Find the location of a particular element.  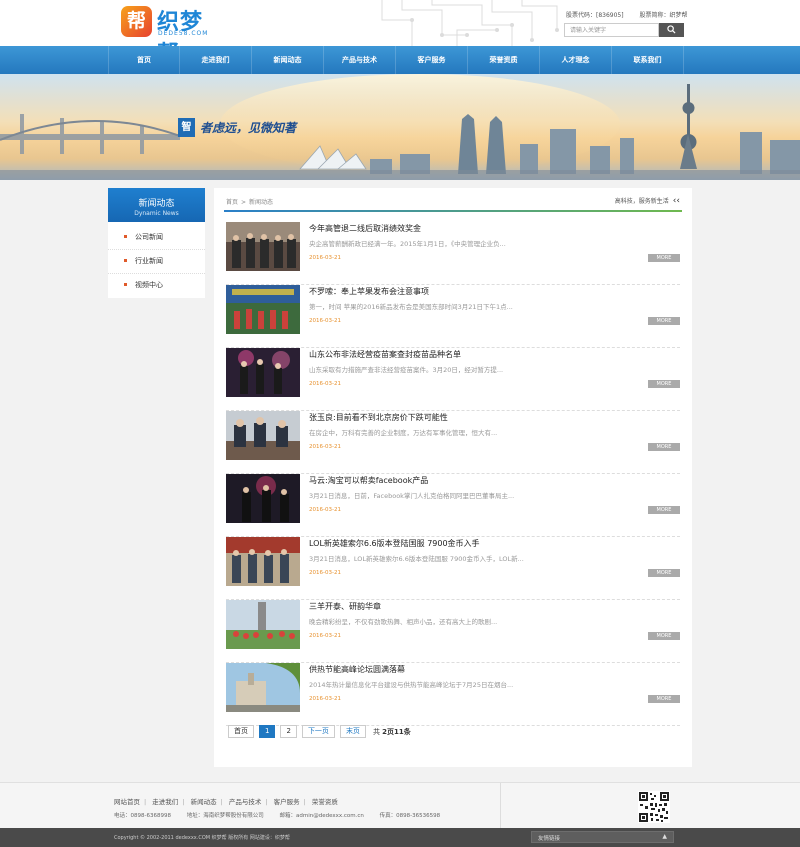

news-title: 张玉良:目前看不到北京房价下跌可能性 is located at coordinates (378, 417).